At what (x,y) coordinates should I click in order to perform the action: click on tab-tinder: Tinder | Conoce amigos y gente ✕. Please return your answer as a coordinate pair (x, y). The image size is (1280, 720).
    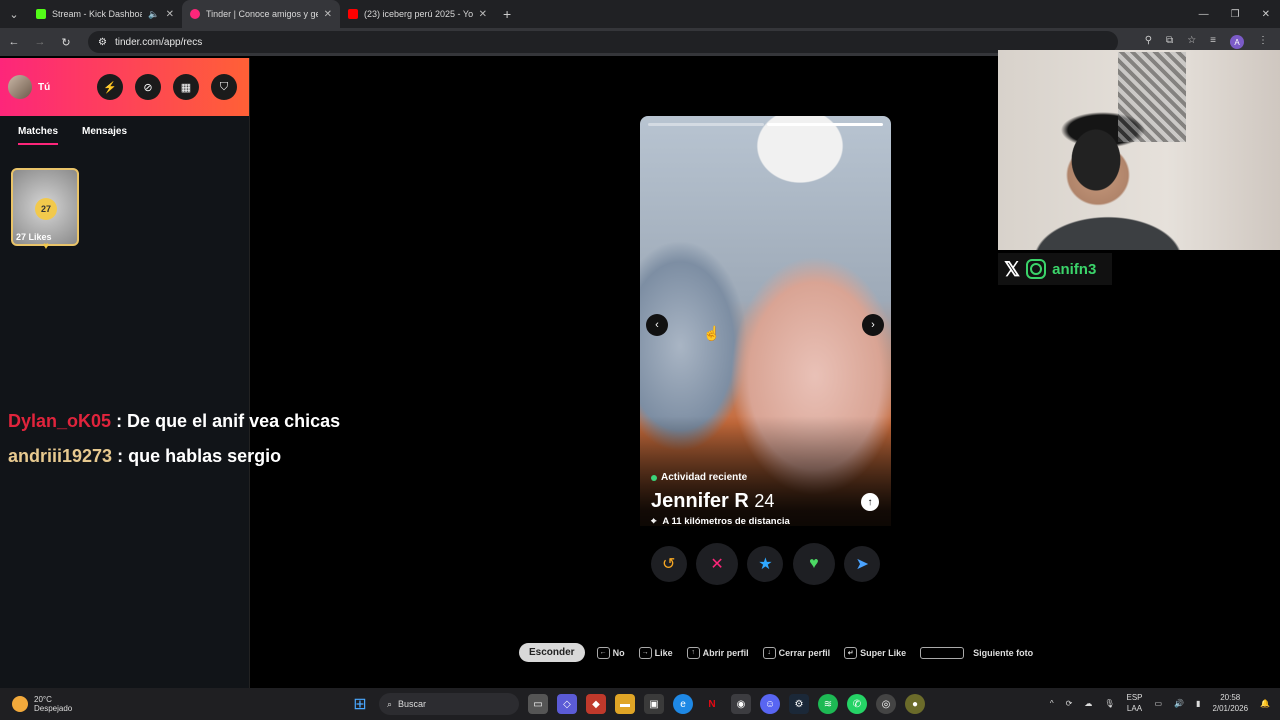
    Looking at the image, I should click on (261, 14).